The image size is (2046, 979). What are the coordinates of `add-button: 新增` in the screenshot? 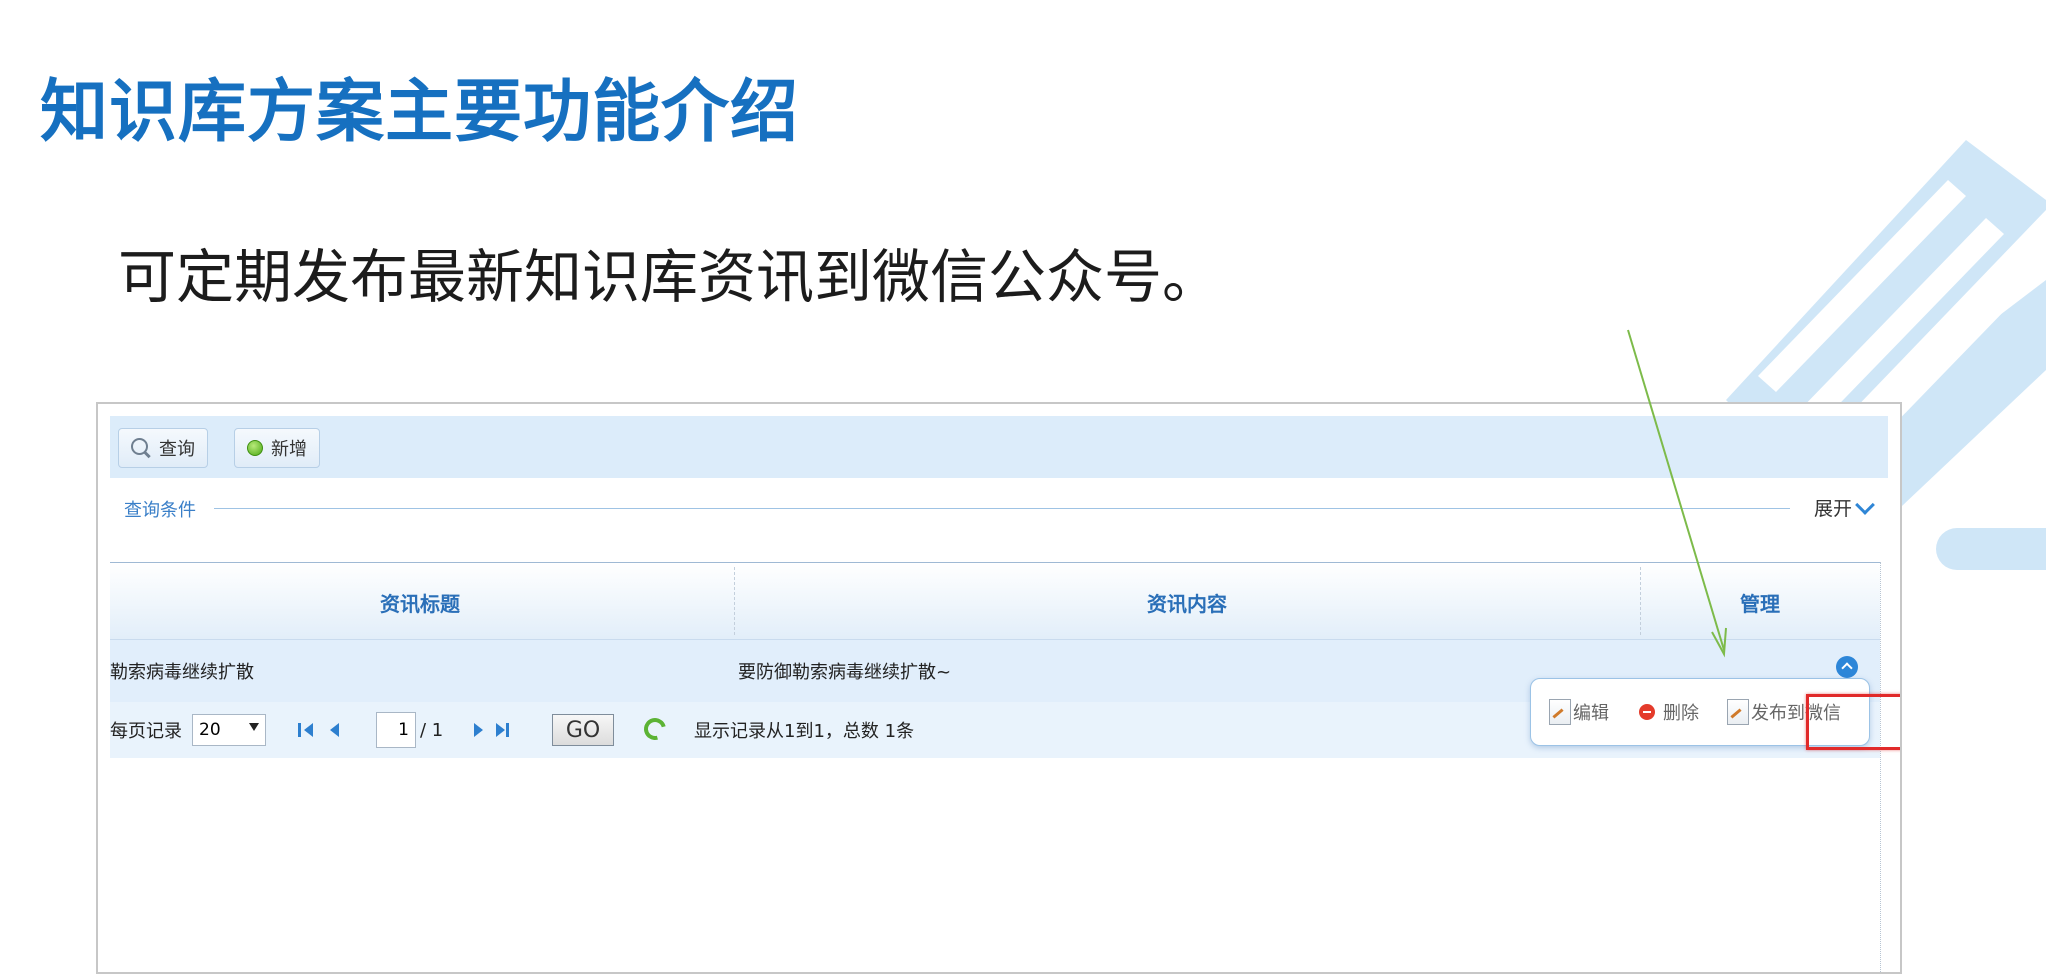 It's located at (277, 448).